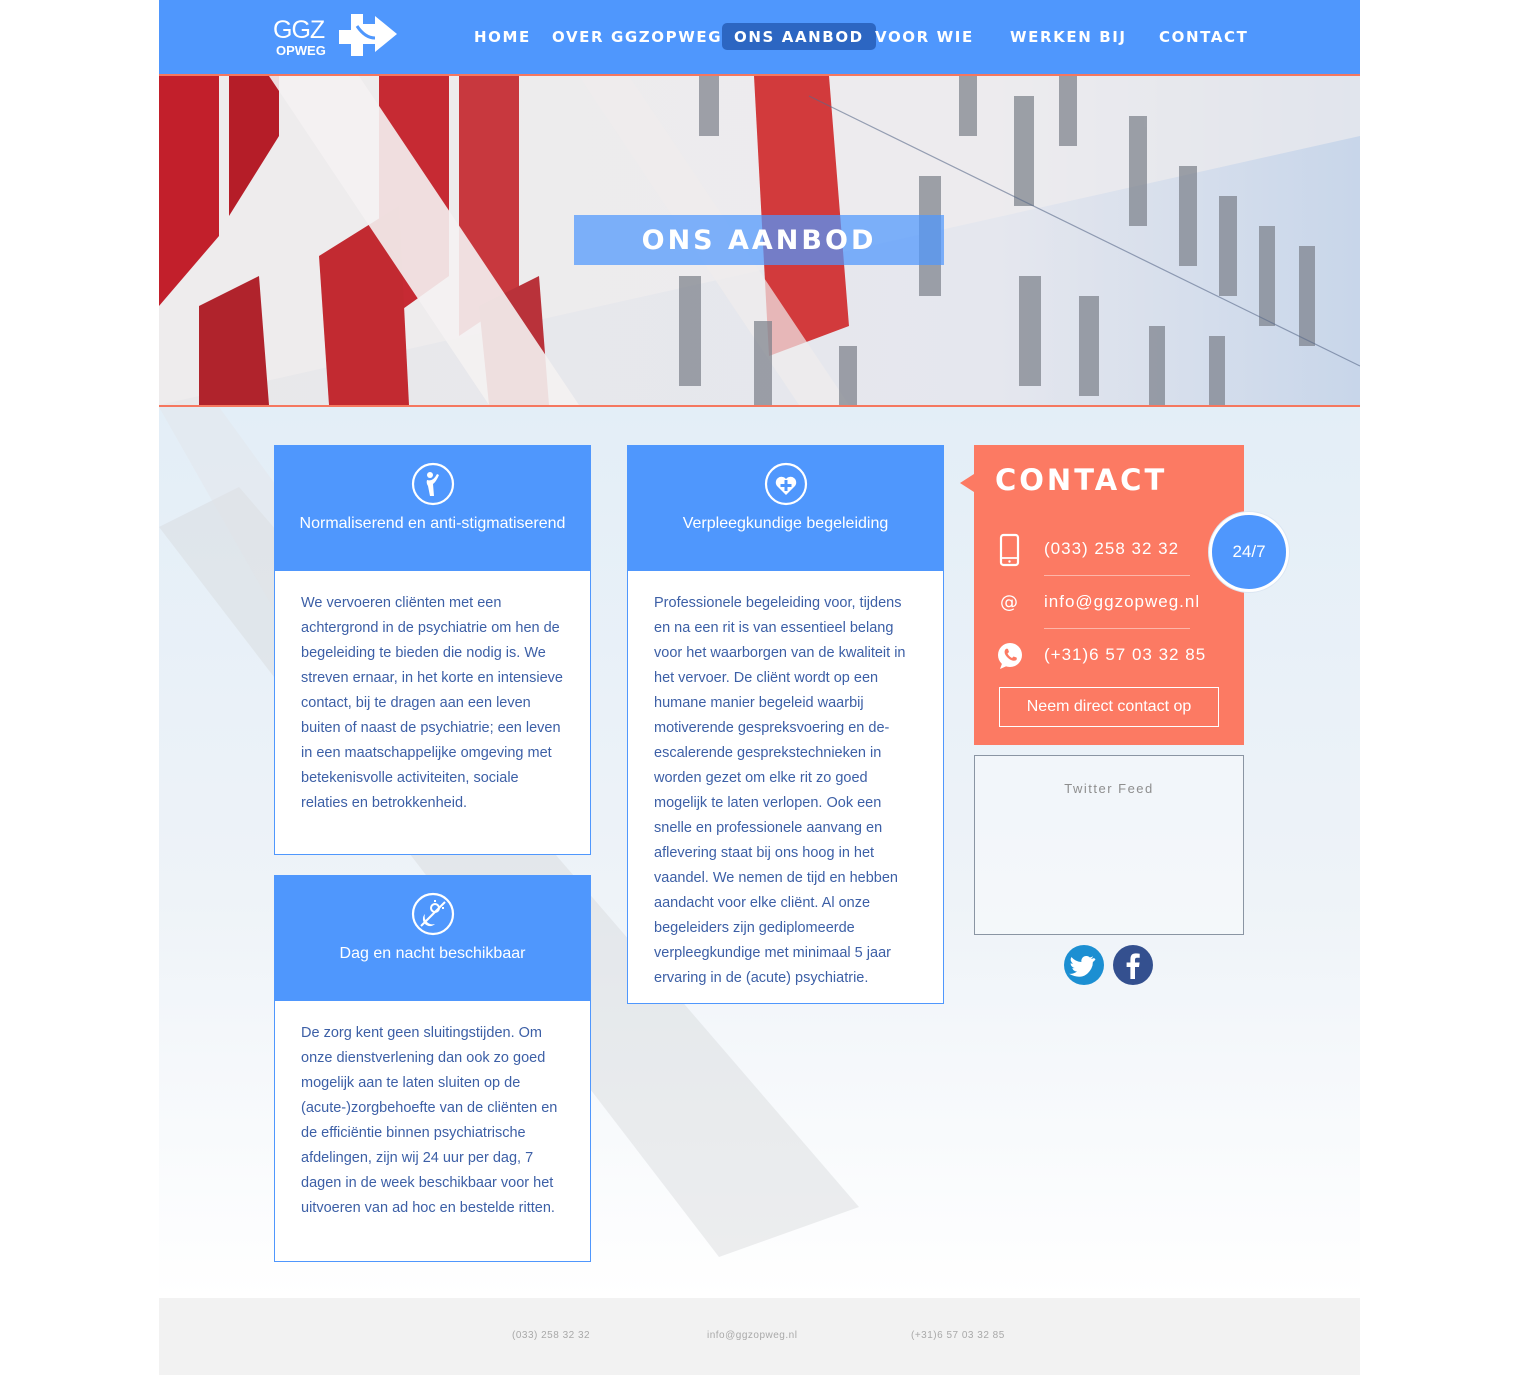 The width and height of the screenshot is (1519, 1375). What do you see at coordinates (785, 523) in the screenshot?
I see `card-title: Verpleegkundige begeleiding` at bounding box center [785, 523].